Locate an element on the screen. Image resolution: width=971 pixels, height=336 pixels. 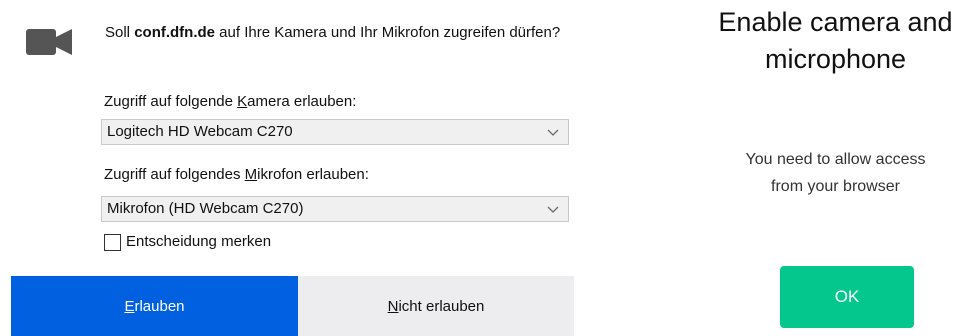
ok-button: OK is located at coordinates (847, 297).